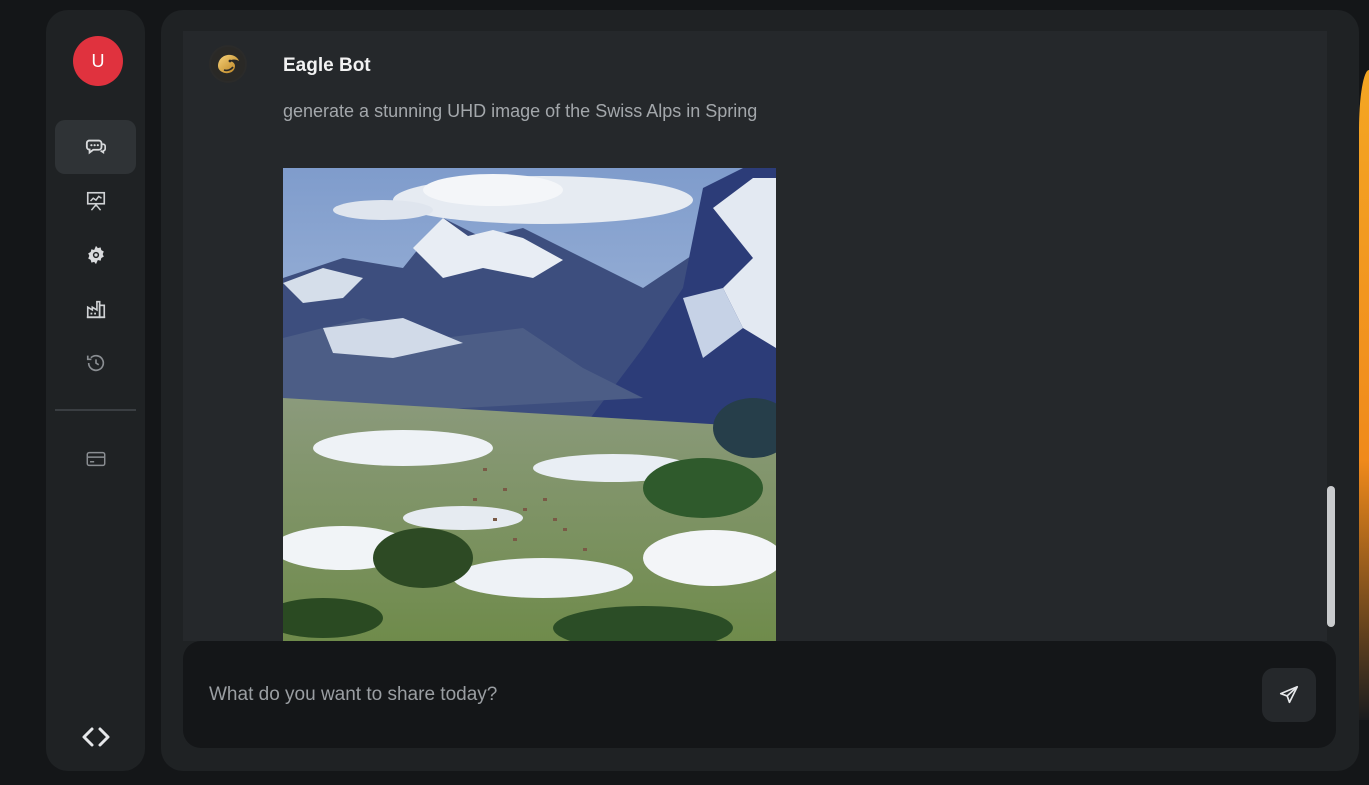 Image resolution: width=1369 pixels, height=785 pixels. I want to click on eagle-logo-icon, so click(228, 64).